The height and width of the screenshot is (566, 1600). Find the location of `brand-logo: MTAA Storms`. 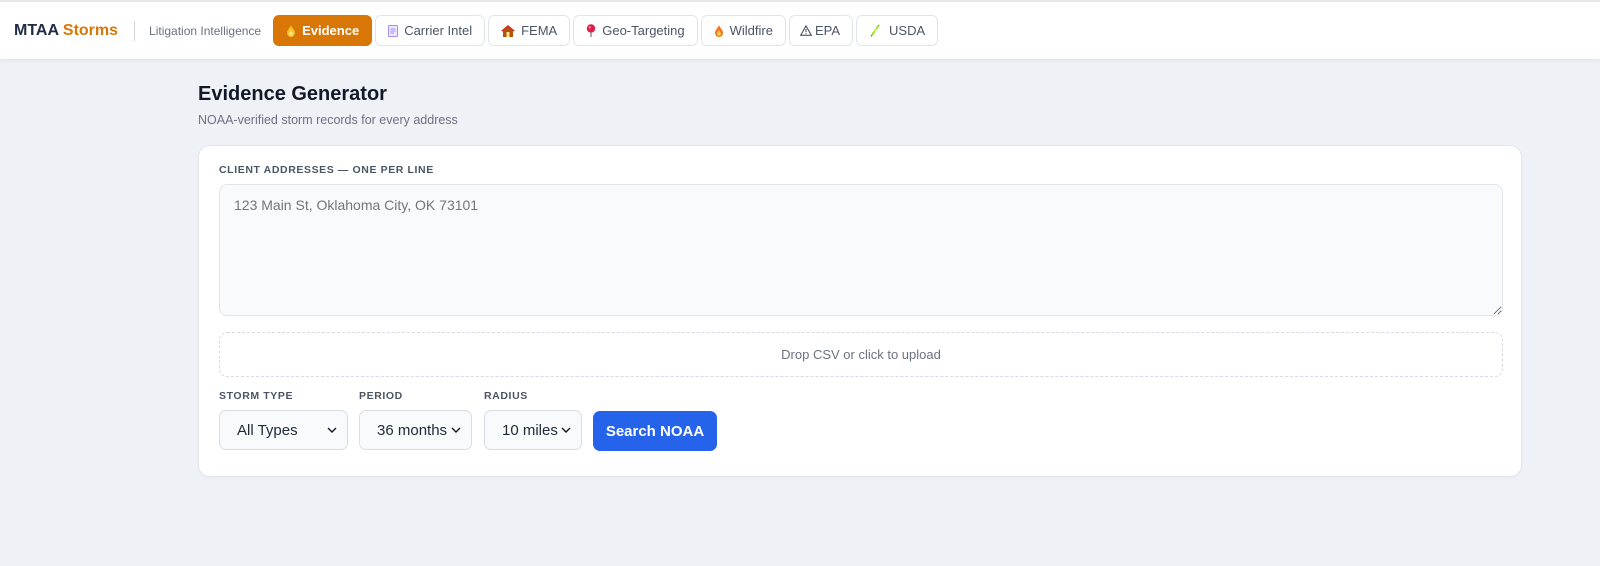

brand-logo: MTAA Storms is located at coordinates (66, 31).